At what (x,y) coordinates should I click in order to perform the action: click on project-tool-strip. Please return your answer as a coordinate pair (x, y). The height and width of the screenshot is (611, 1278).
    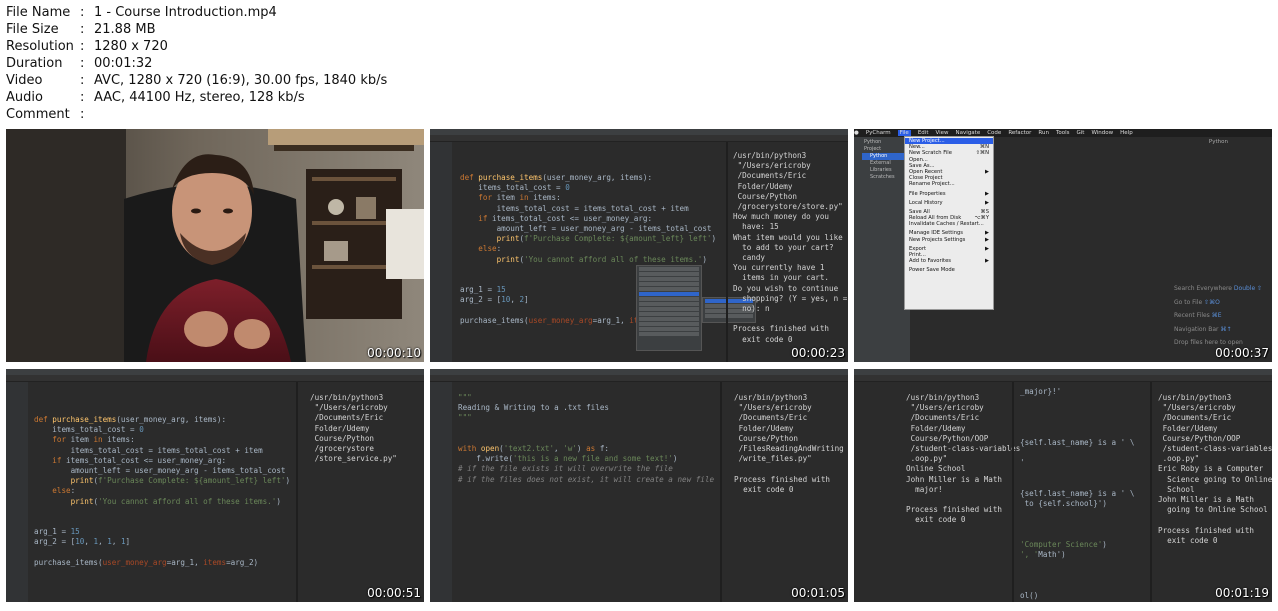
    Looking at the image, I should click on (858, 249).